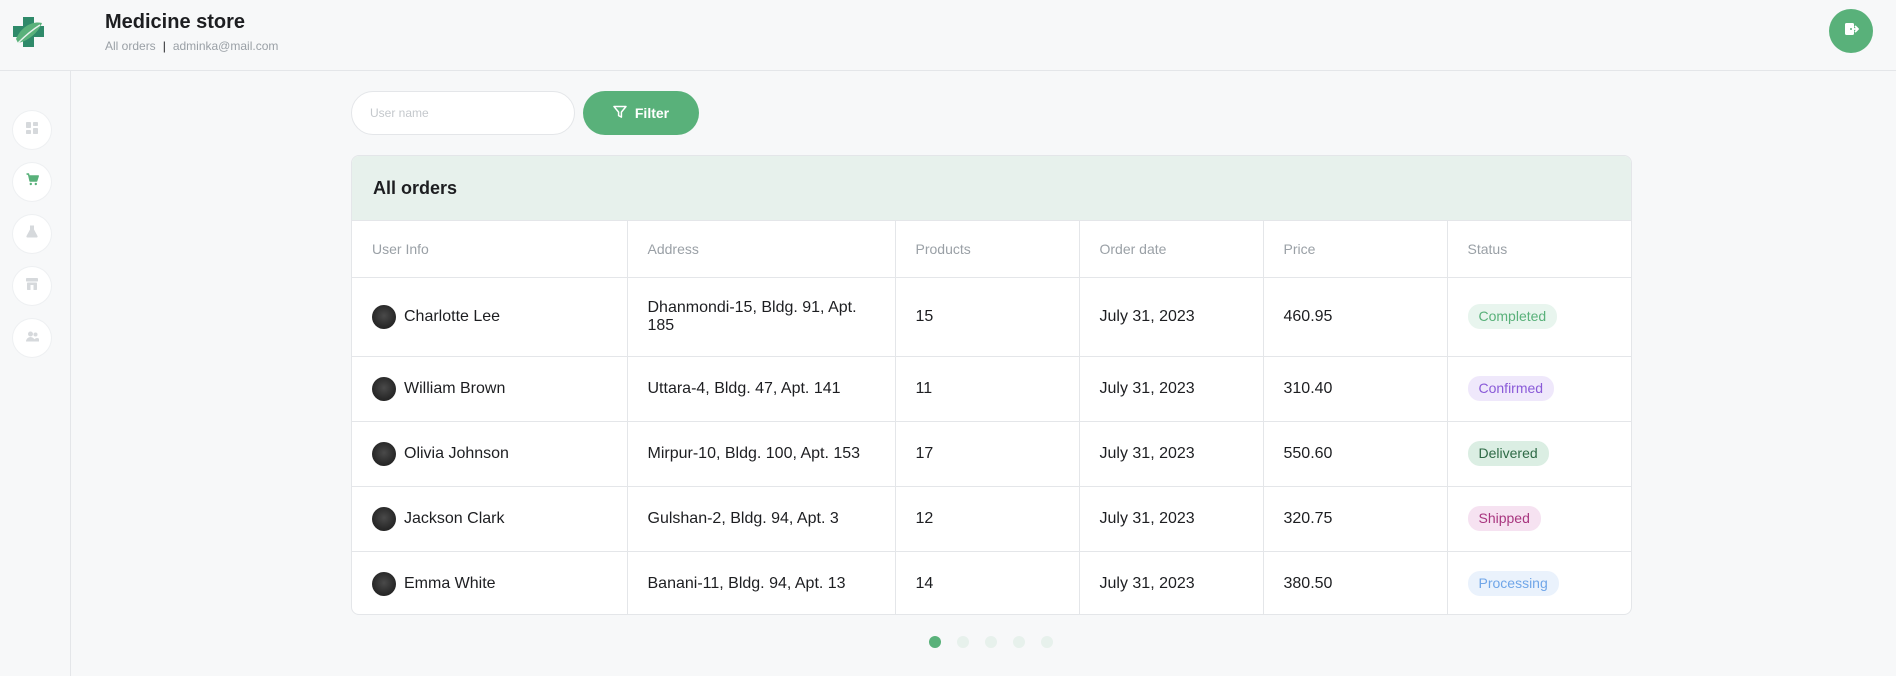  I want to click on products-cell: 14, so click(987, 582).